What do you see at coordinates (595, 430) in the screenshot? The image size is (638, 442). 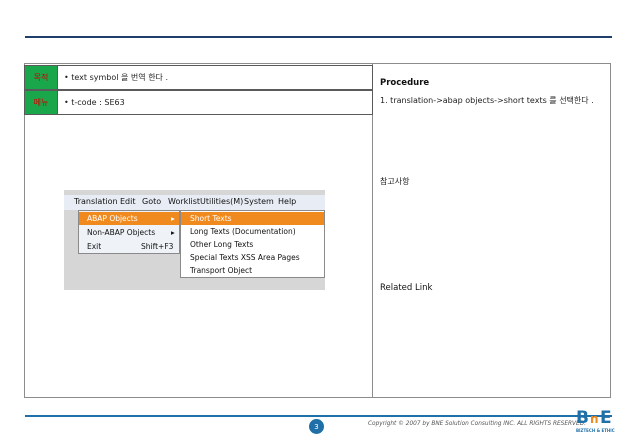 I see `logo-subtitle: BIZTECH & ETHIC` at bounding box center [595, 430].